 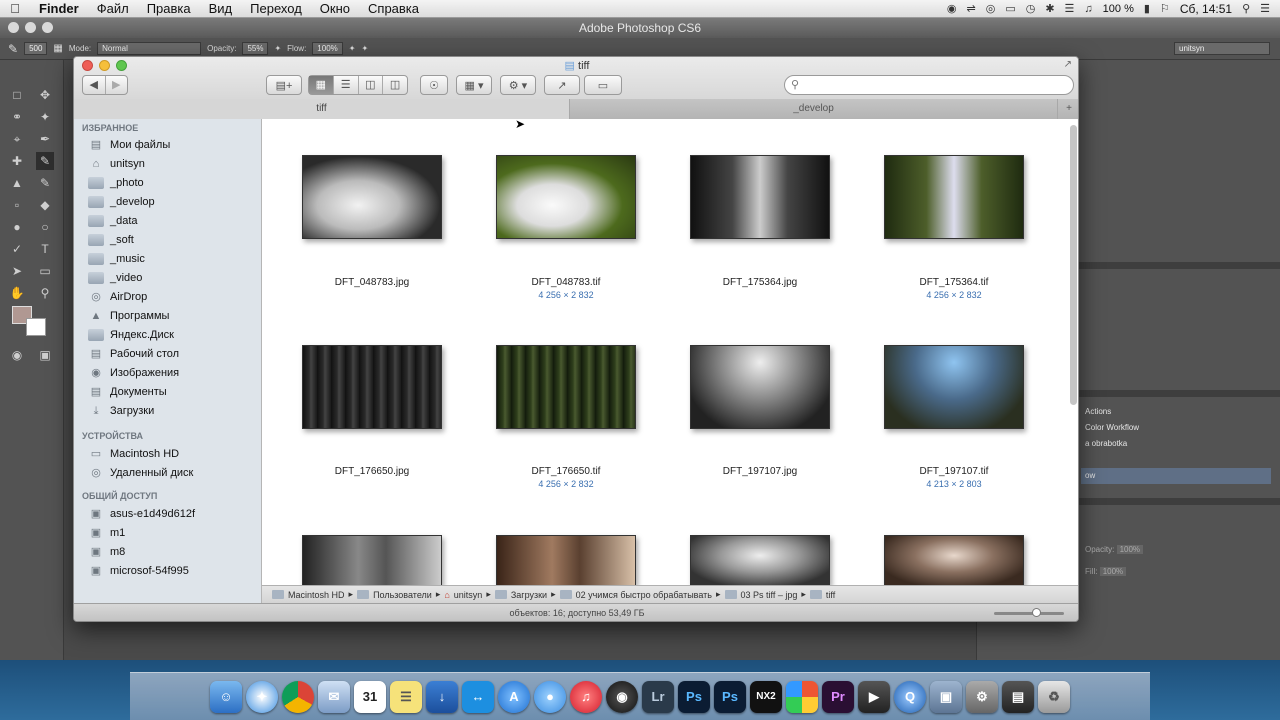 I want to click on quicktime-icon: Q, so click(x=910, y=696).